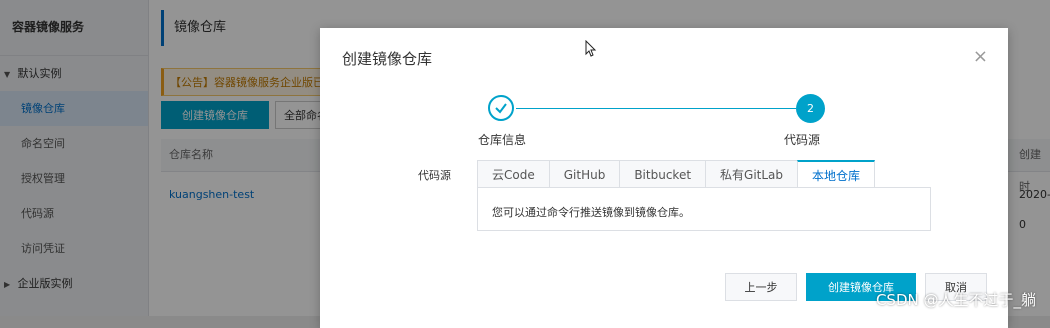 The image size is (1050, 328). Describe the element at coordinates (810, 108) in the screenshot. I see `step-number-badge: 2` at that location.